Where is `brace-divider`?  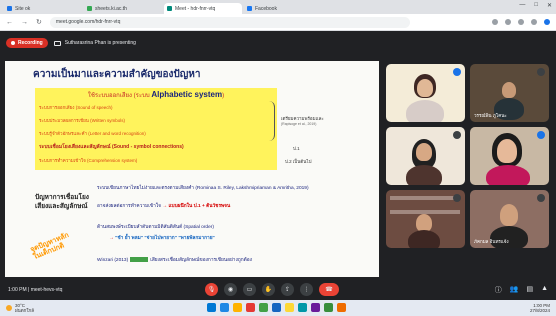
brace-divider is located at coordinates (271, 121).